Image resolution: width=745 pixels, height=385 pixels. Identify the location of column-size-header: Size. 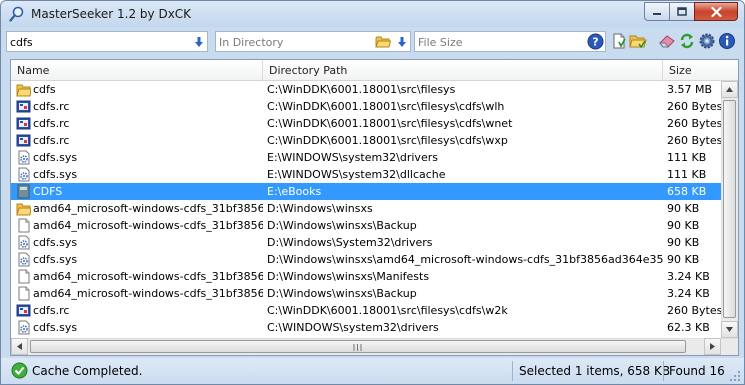
(700, 70).